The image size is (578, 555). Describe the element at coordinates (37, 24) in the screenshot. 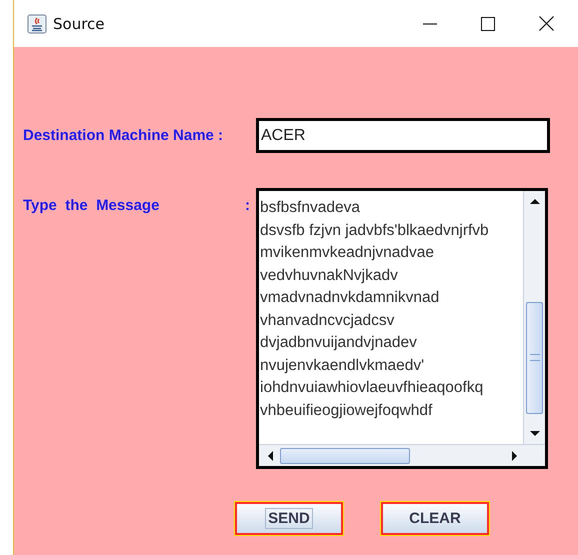

I see `app-icon` at that location.